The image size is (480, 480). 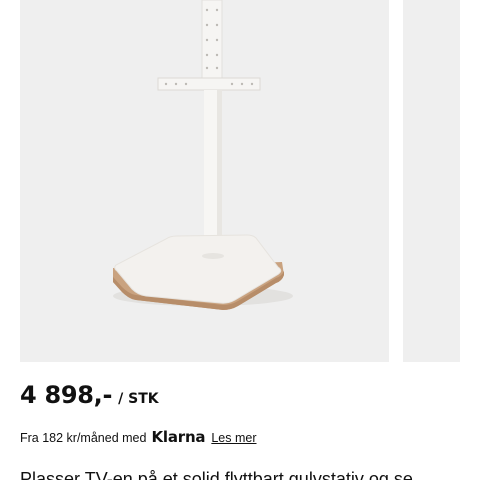 I want to click on financing-row: Fra 182 kr/måned med Klarna Les mer, so click(x=138, y=437).